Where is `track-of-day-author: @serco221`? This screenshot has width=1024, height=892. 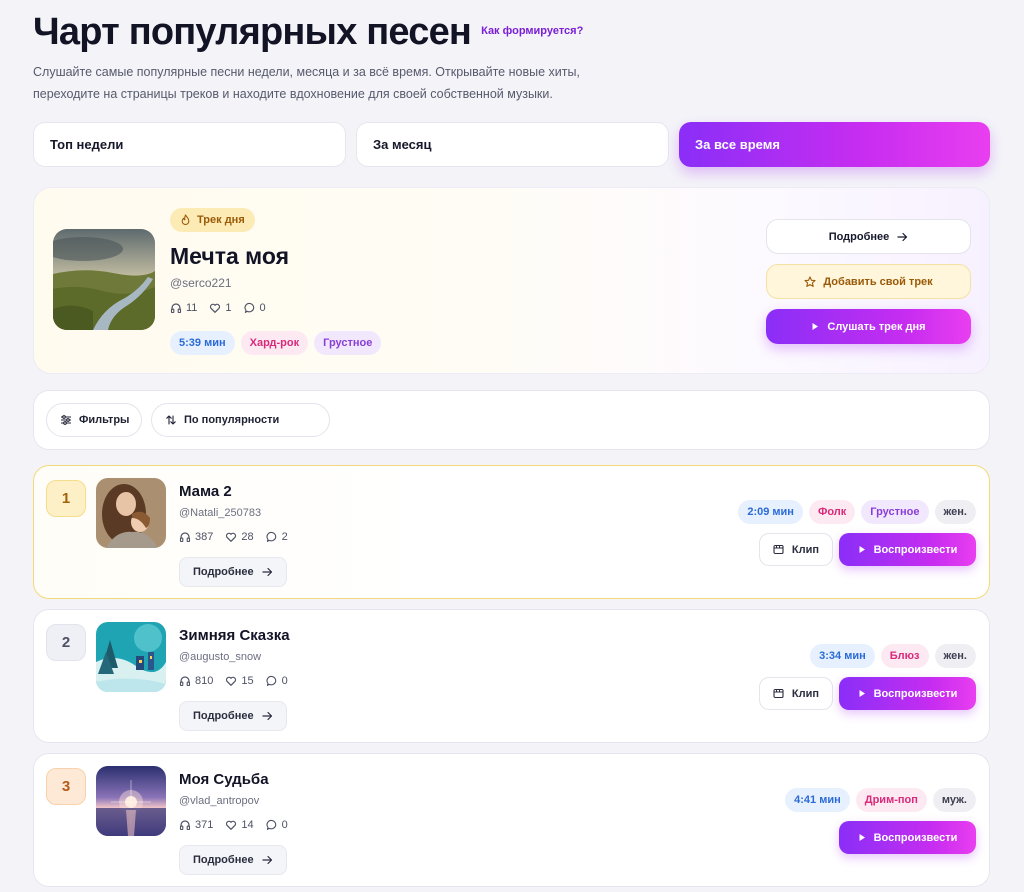
track-of-day-author: @serco221 is located at coordinates (201, 283).